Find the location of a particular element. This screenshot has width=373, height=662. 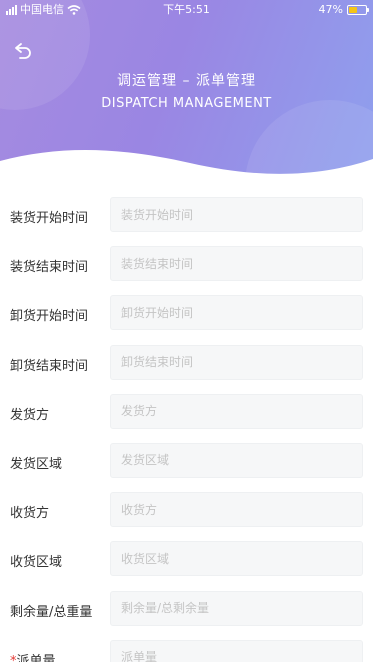

form-row-unload-end: 卸货结束时间 is located at coordinates (186, 369).